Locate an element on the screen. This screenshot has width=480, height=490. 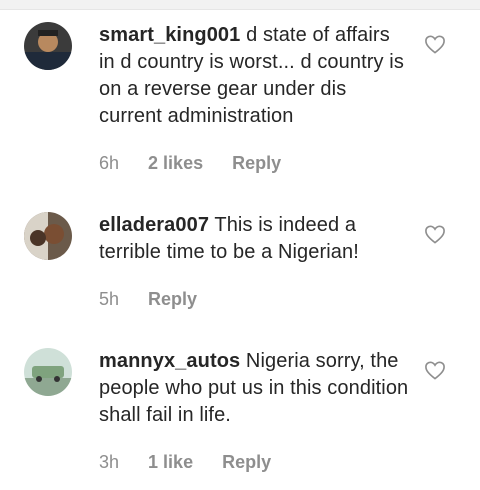
comment-meta: 6h 2 likes Reply is located at coordinates (190, 163).